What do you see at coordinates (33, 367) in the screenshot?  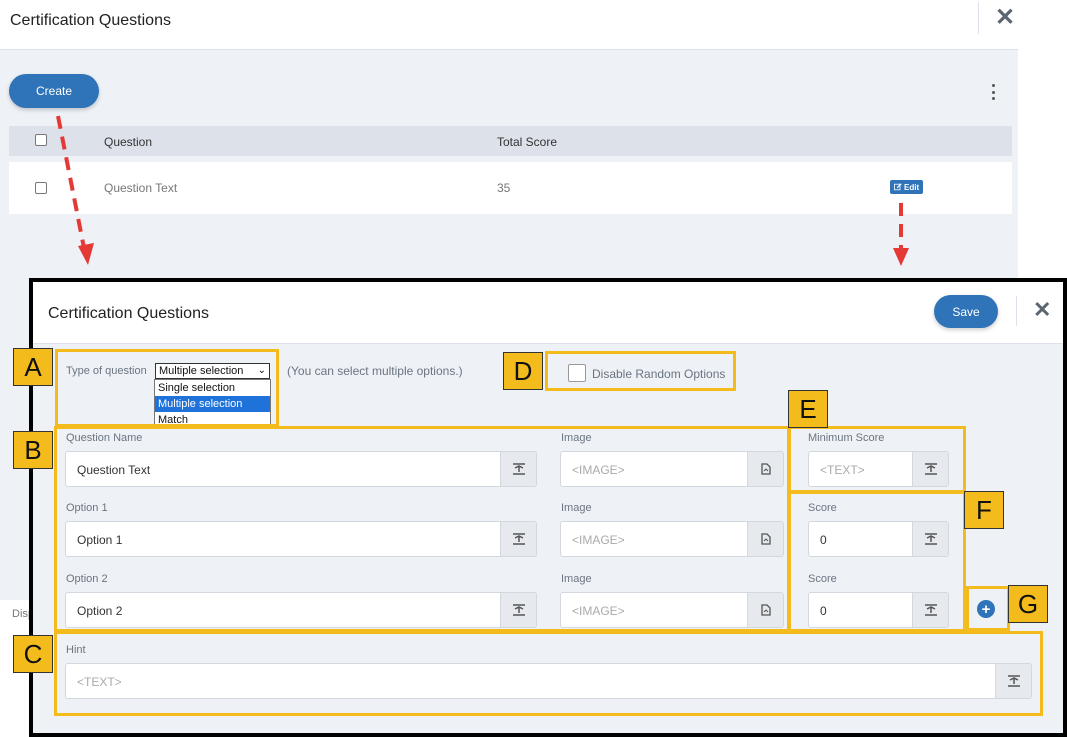 I see `annotation-letter-a: A` at bounding box center [33, 367].